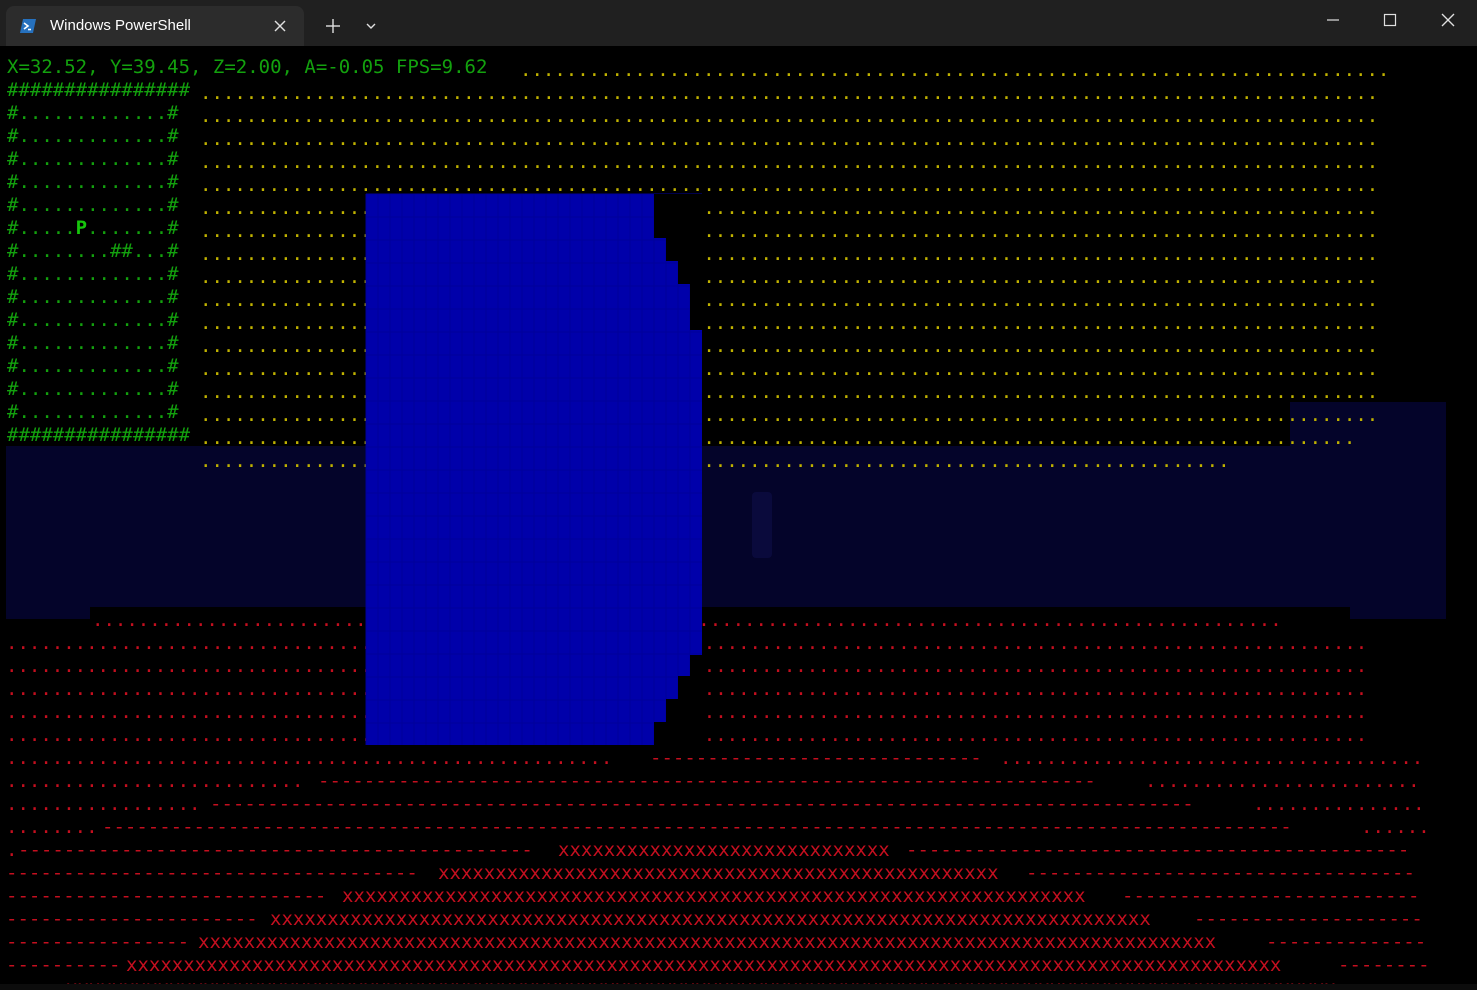 The image size is (1477, 990). Describe the element at coordinates (371, 26) in the screenshot. I see `chevron-down-icon` at that location.